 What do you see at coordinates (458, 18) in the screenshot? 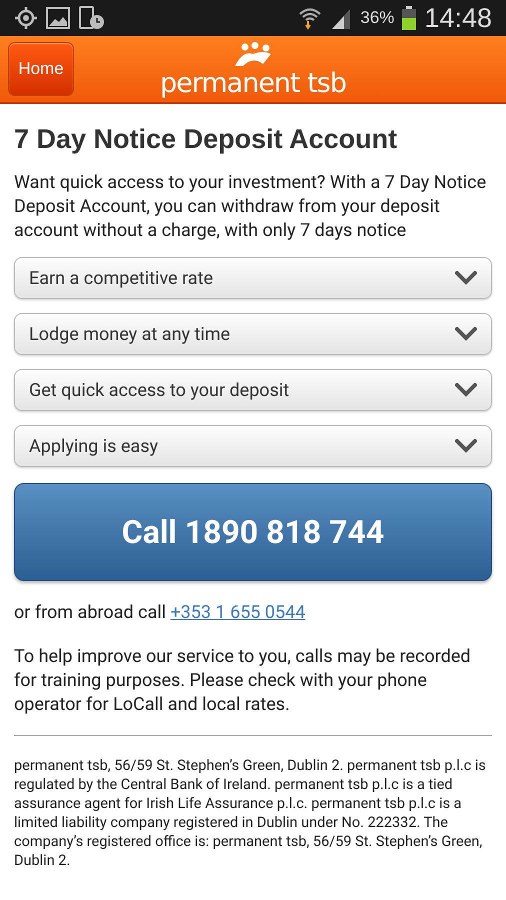
I see `clock: 14:48` at bounding box center [458, 18].